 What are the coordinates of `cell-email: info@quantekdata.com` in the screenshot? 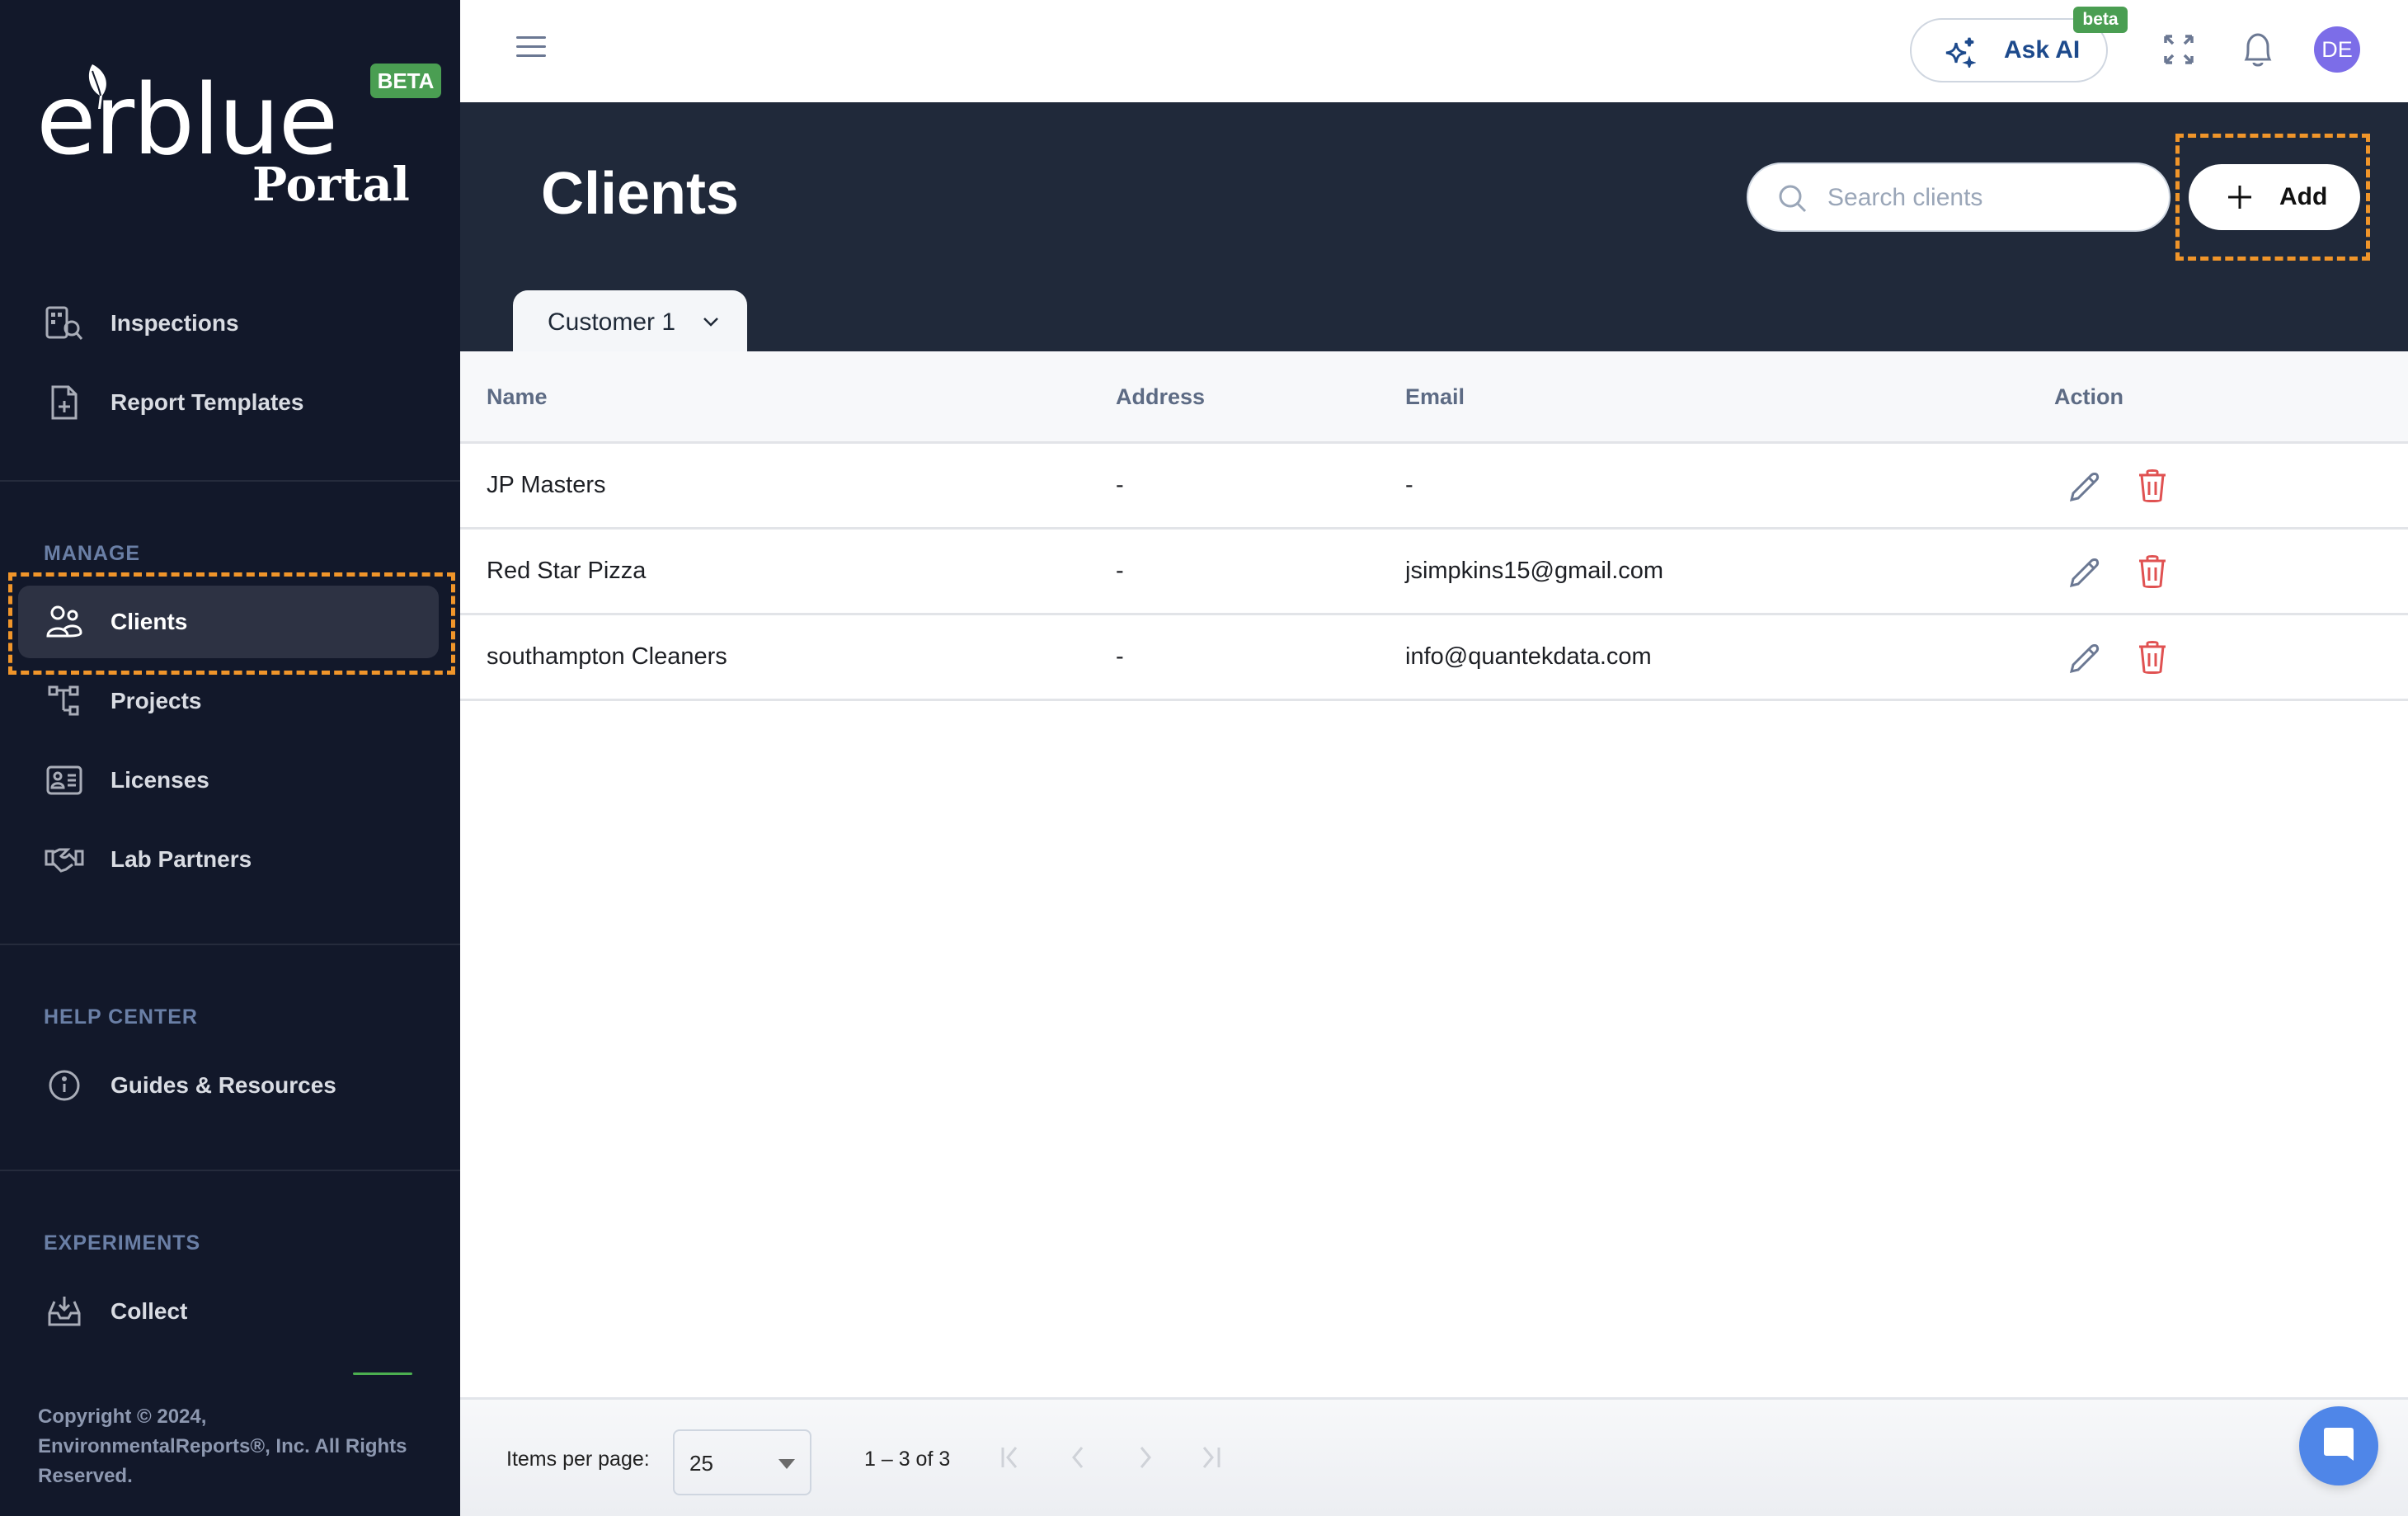 It's located at (1528, 656).